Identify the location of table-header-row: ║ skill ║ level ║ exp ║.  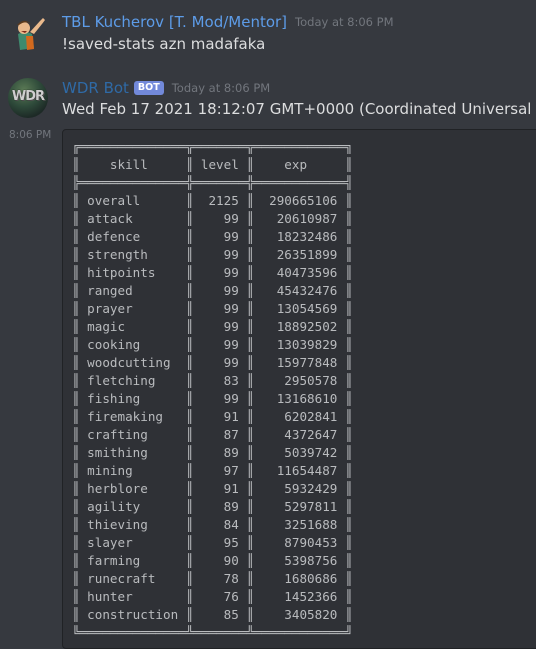
(212, 164).